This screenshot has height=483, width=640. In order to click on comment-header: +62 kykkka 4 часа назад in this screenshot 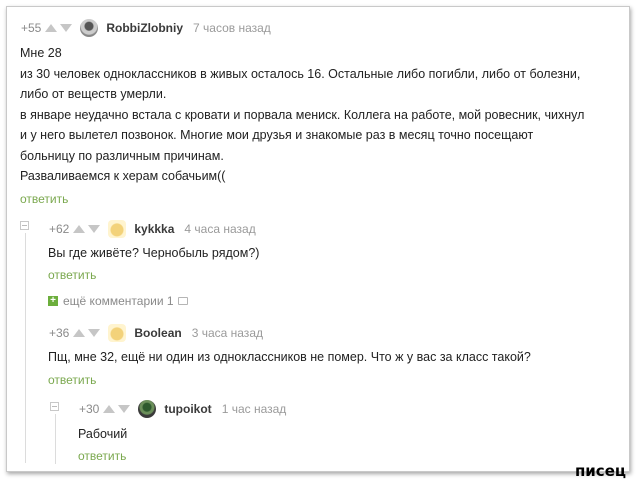, I will do `click(152, 229)`.